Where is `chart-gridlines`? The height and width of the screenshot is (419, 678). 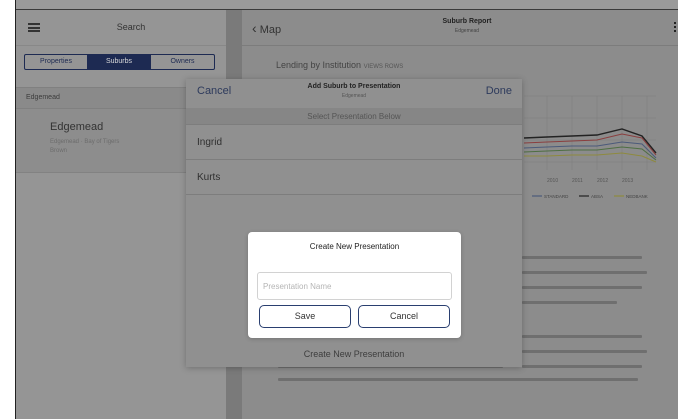 chart-gridlines is located at coordinates (590, 132).